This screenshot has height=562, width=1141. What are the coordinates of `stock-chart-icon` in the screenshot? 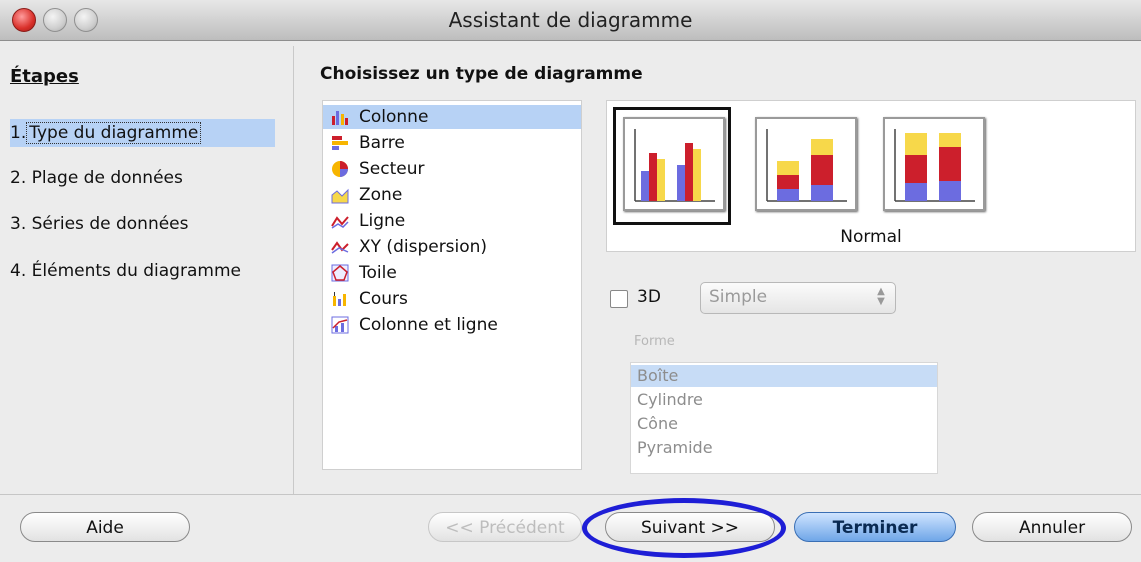 It's located at (339, 299).